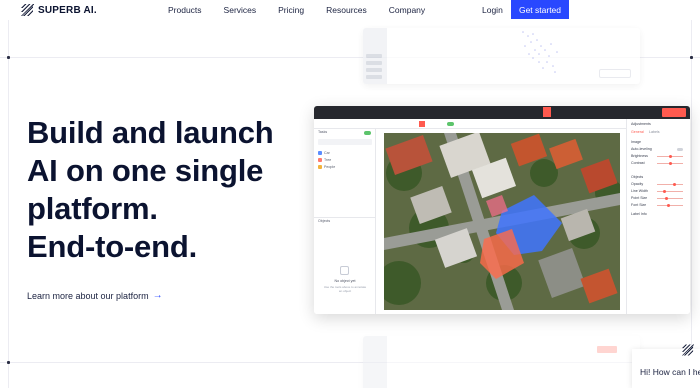  Describe the element at coordinates (501, 56) in the screenshot. I see `product-preview-card-top` at that location.